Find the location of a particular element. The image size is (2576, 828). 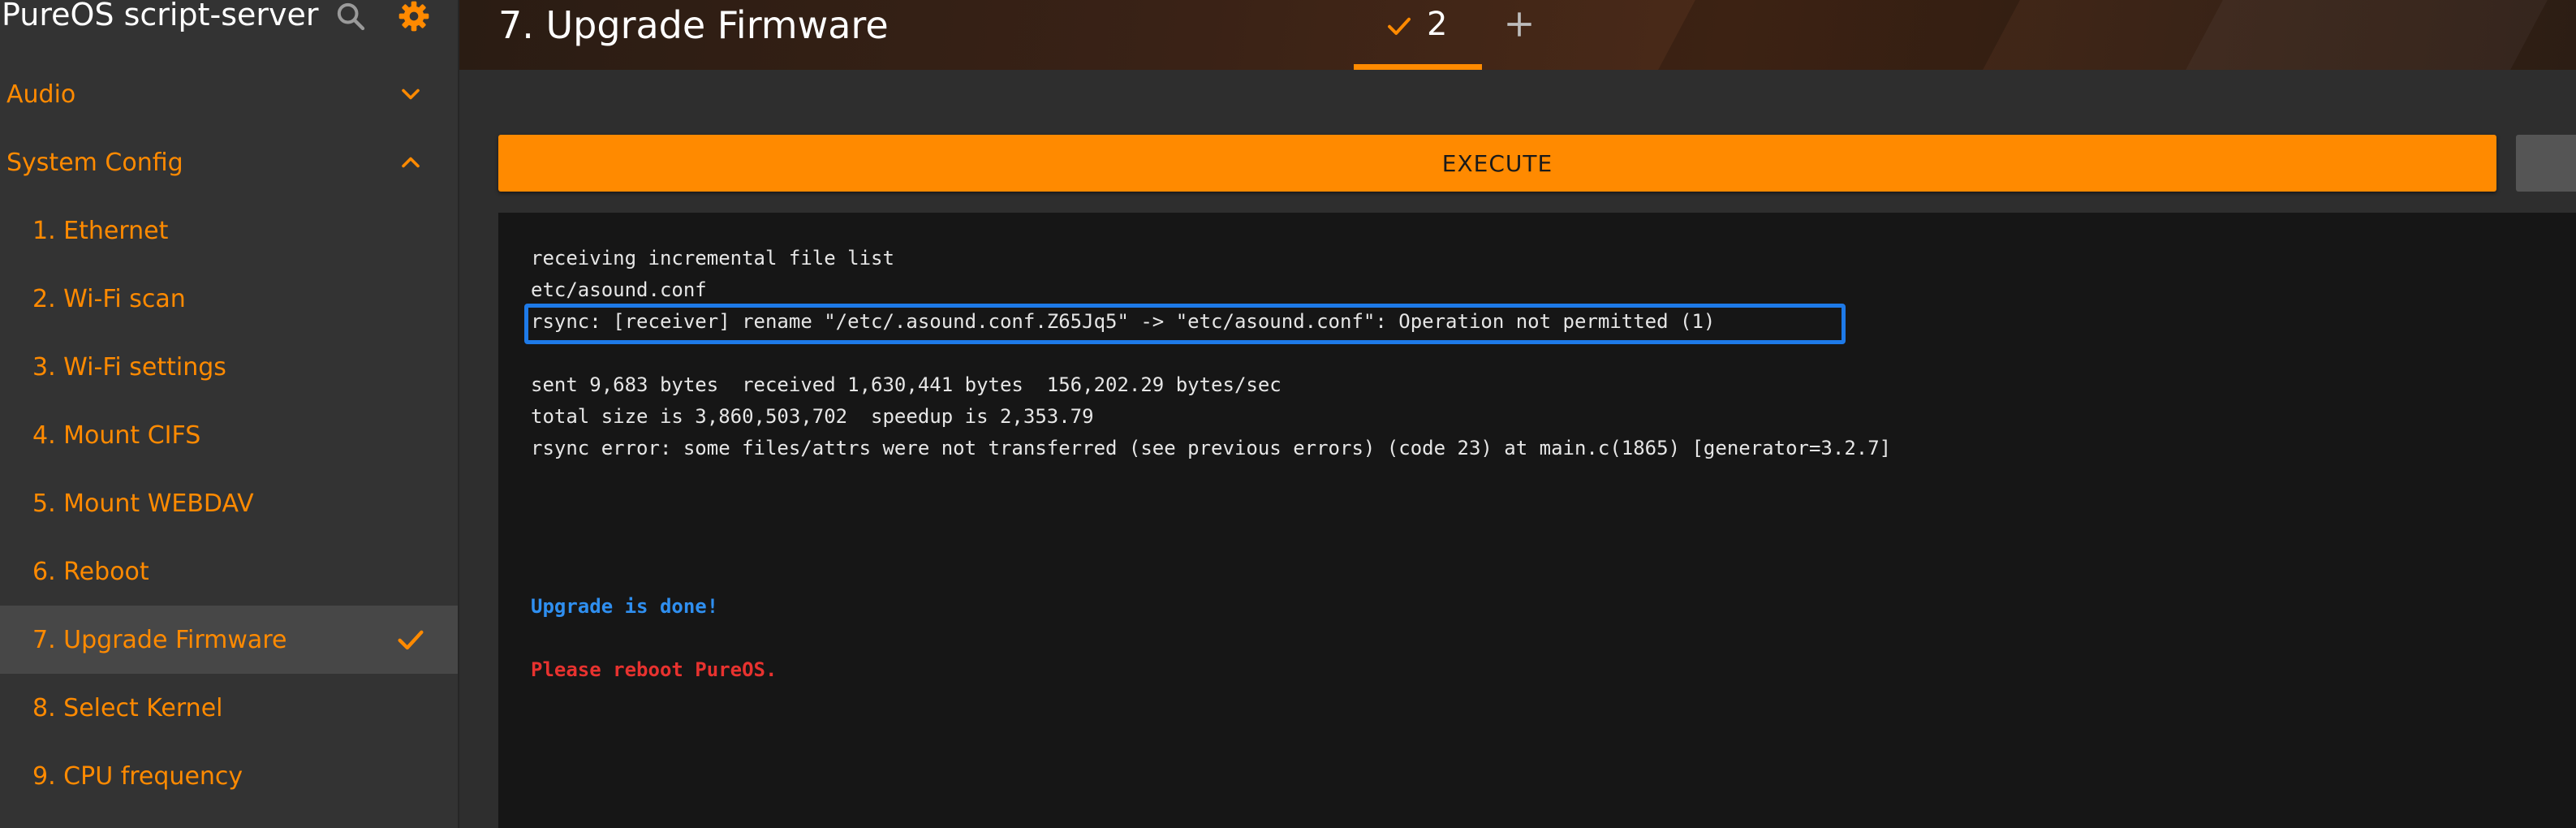

script-header: 7. Upgrade Firmware 2 is located at coordinates (1518, 35).